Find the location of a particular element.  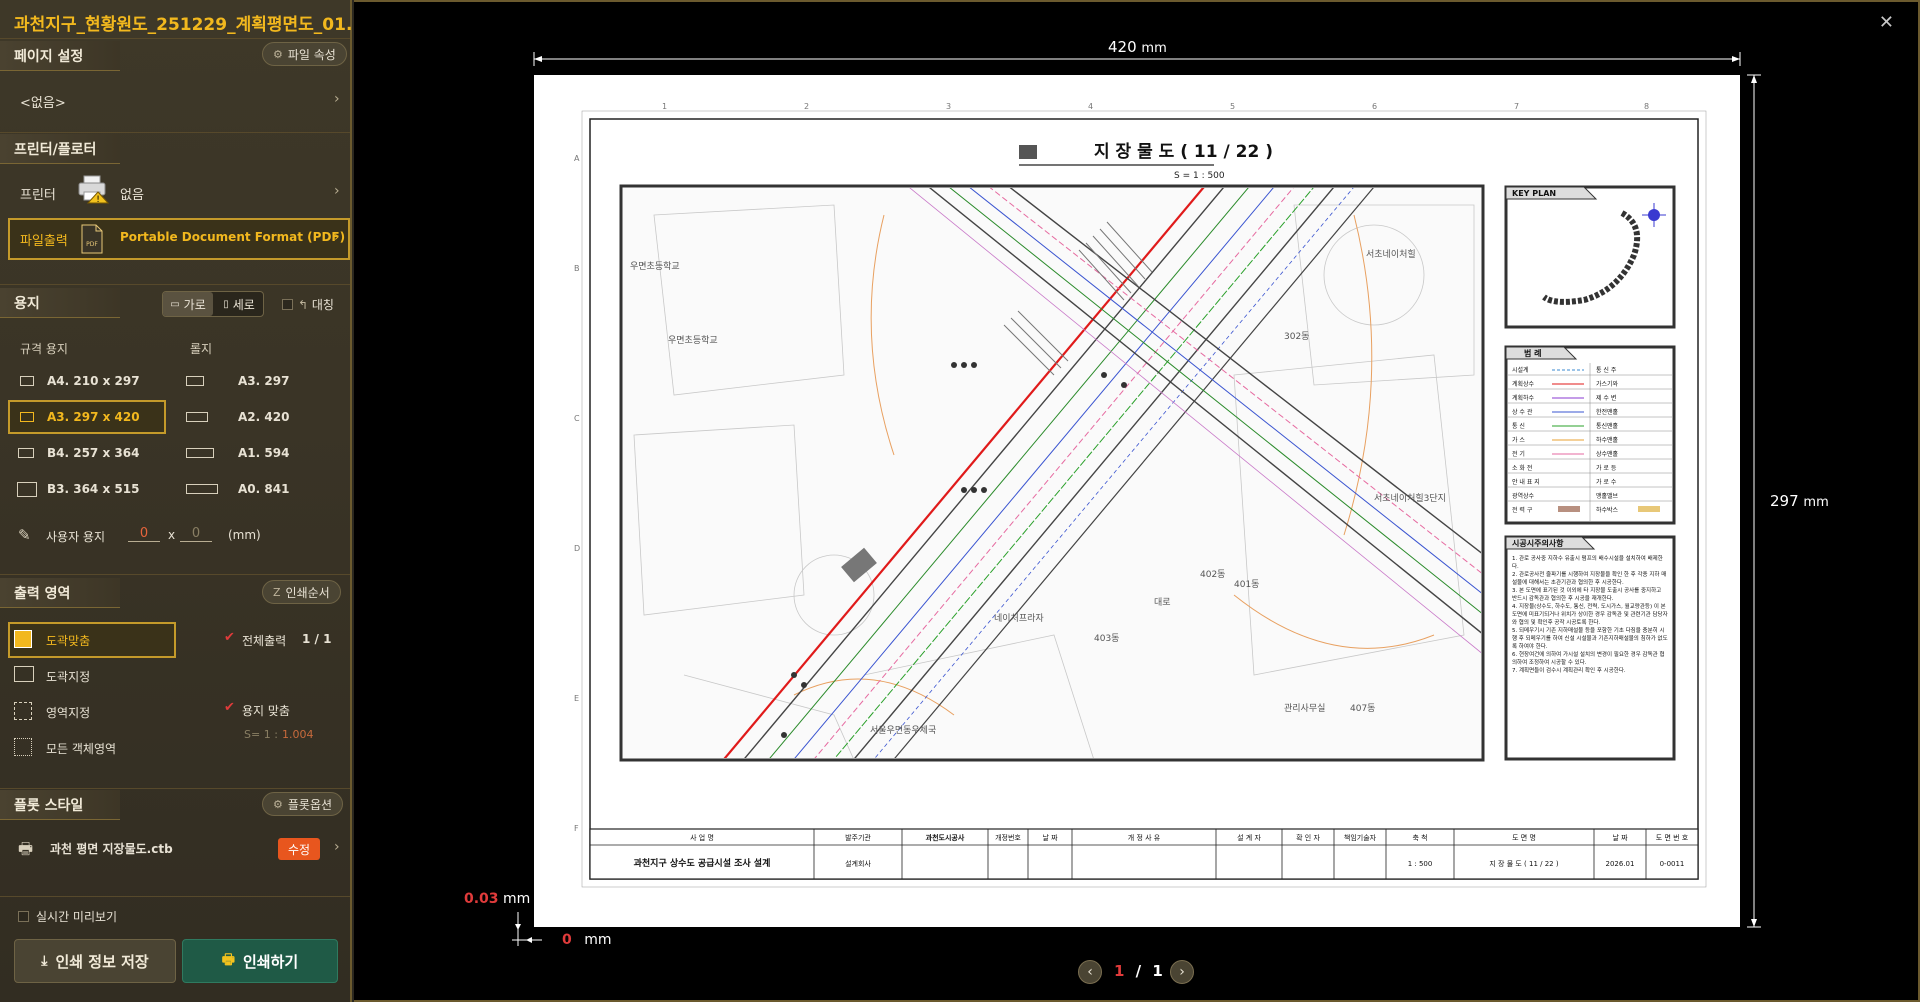

paper-a3-option: A3. 297 x 420 is located at coordinates (93, 417).